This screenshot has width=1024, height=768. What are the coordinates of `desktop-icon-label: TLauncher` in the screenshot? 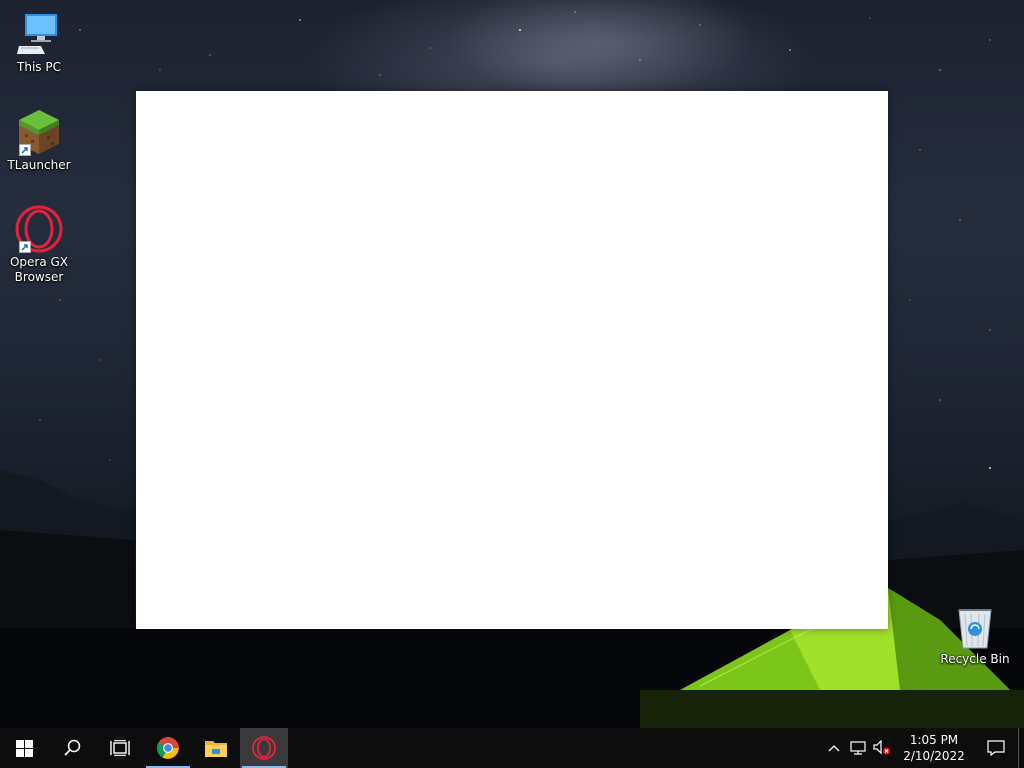 It's located at (39, 165).